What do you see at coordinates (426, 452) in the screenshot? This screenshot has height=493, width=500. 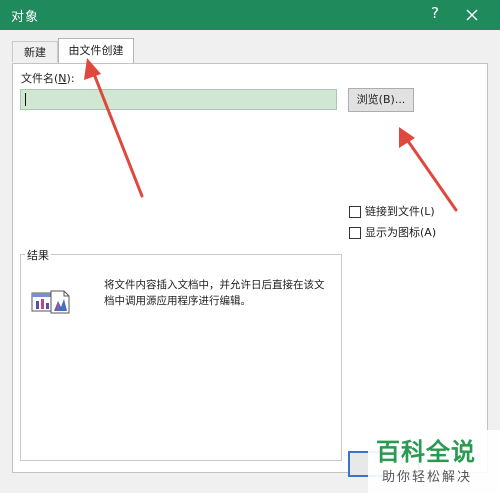 I see `watermark-title: 百科全说` at bounding box center [426, 452].